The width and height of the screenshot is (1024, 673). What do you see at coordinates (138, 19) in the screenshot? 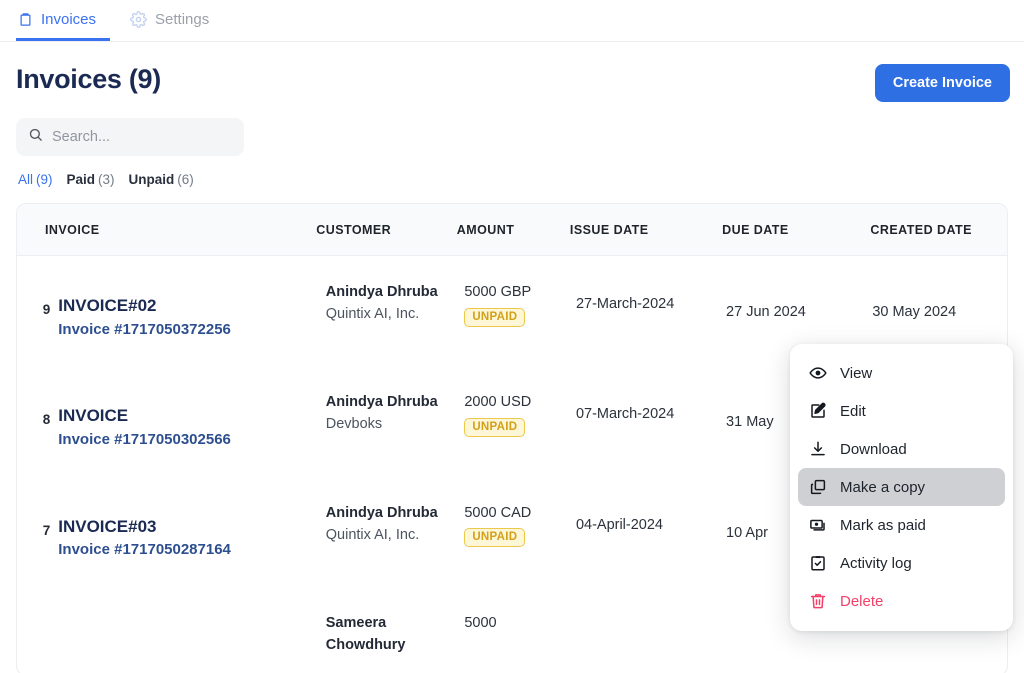
I see `gear-icon` at bounding box center [138, 19].